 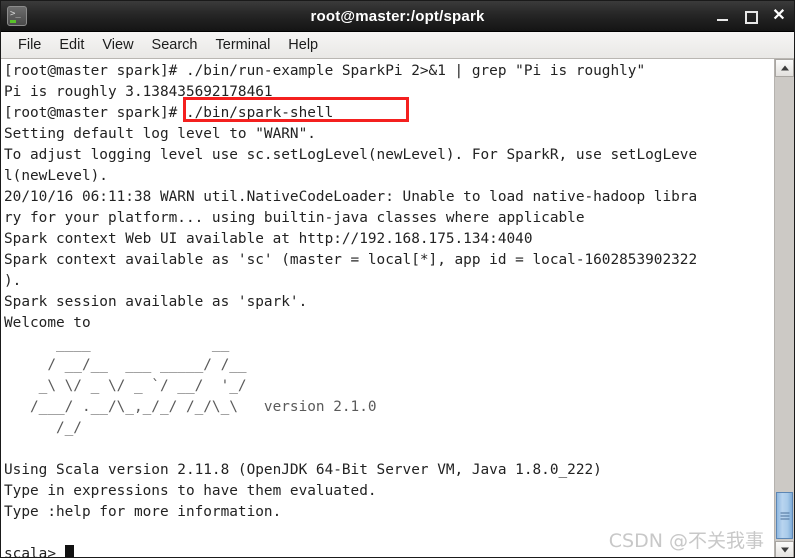 I want to click on terminal-line: ____ __, so click(x=117, y=344).